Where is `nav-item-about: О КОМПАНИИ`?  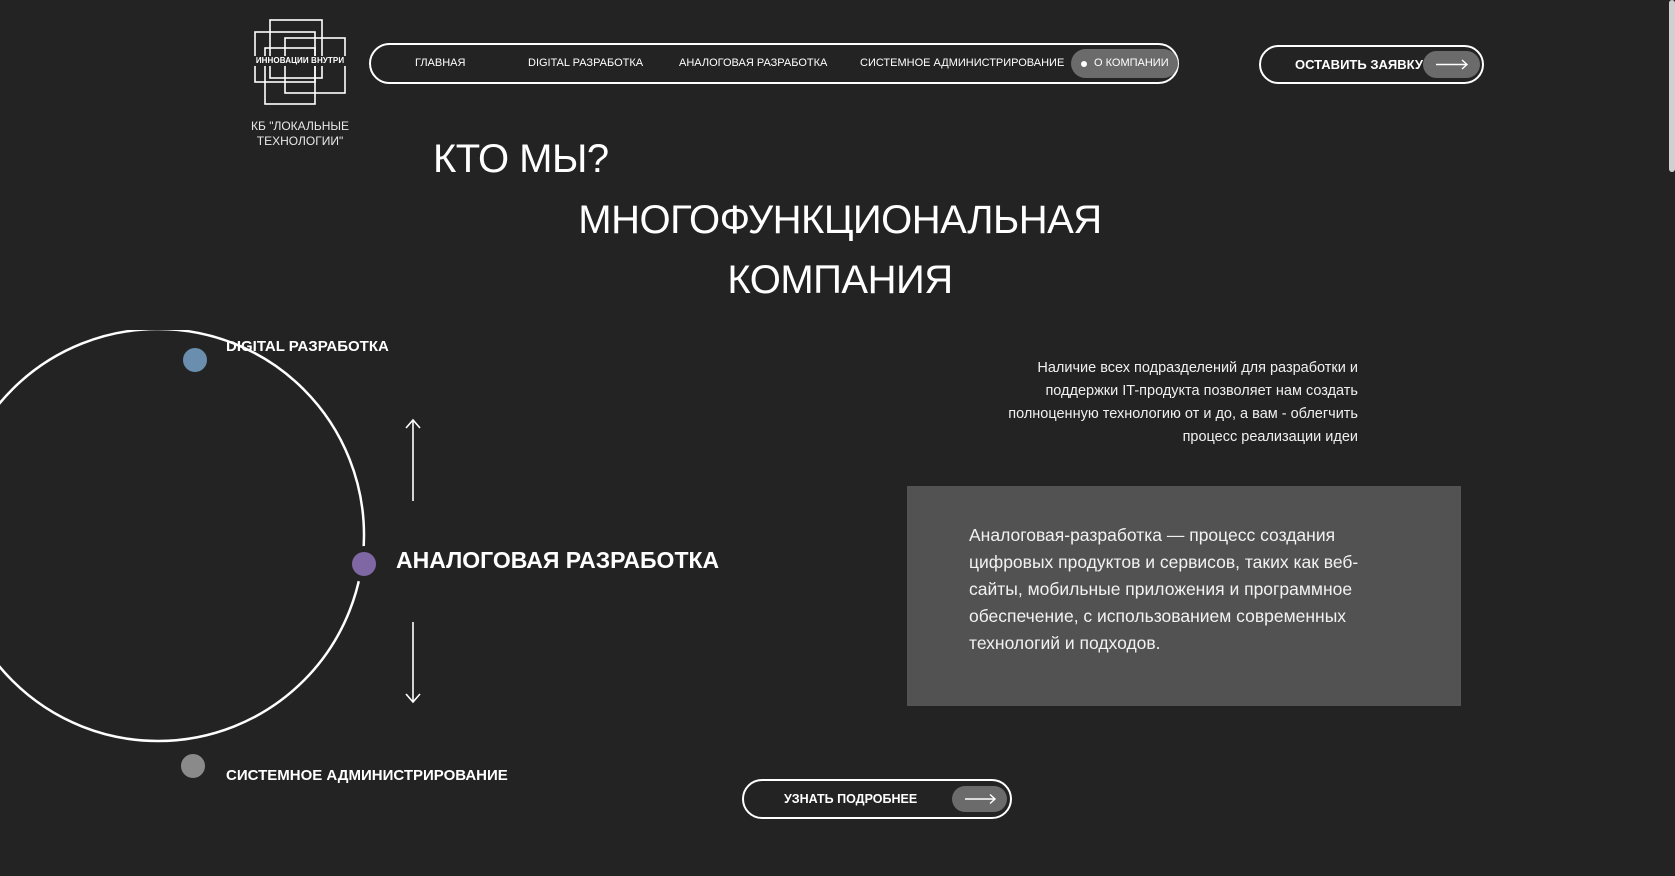
nav-item-about: О КОМПАНИИ is located at coordinates (1124, 63).